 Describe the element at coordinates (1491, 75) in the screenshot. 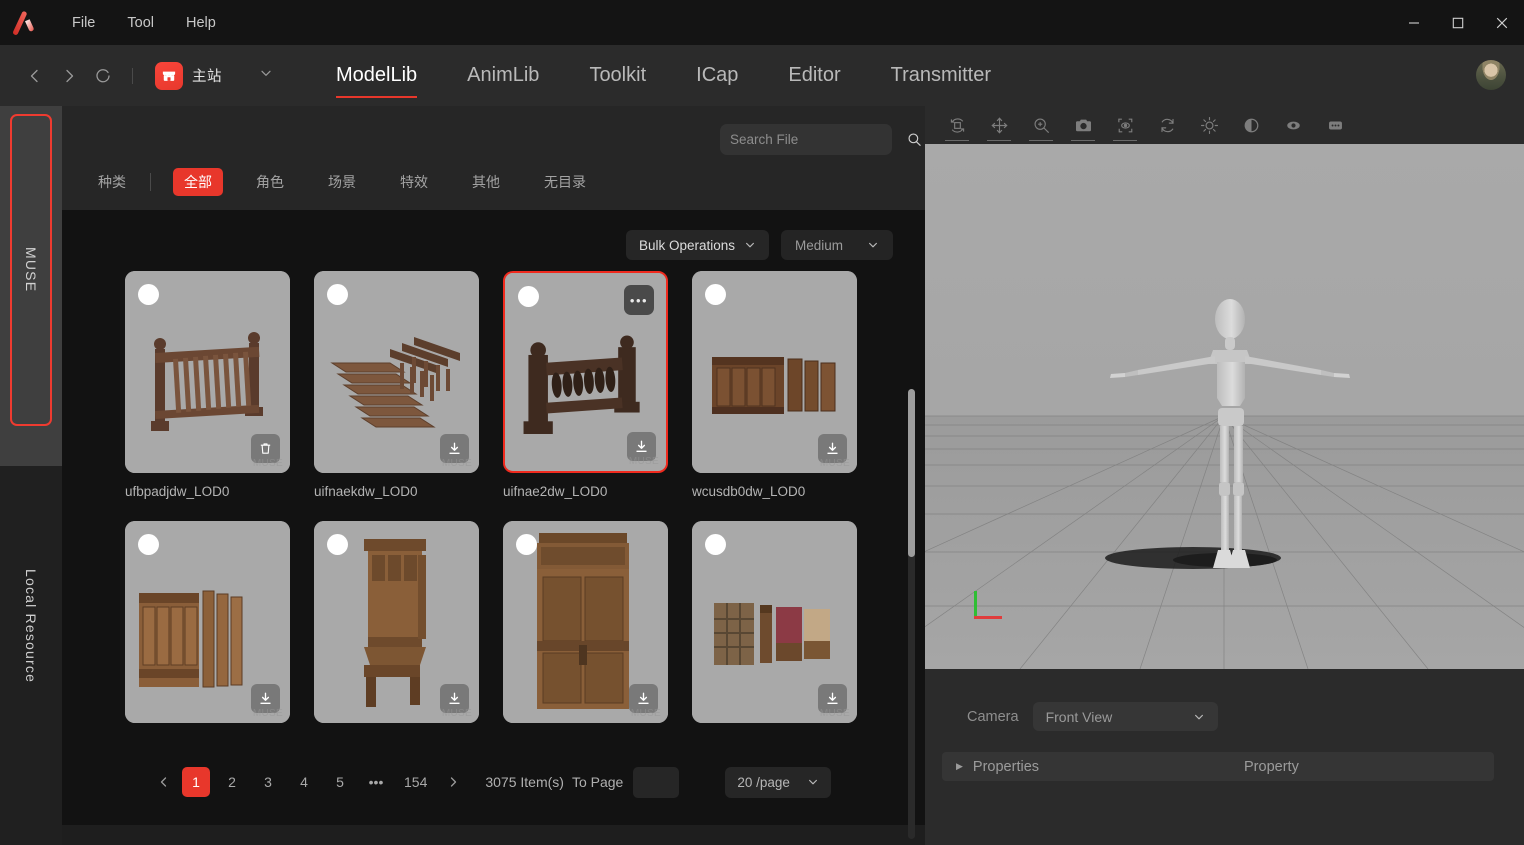

I see `avatar` at that location.